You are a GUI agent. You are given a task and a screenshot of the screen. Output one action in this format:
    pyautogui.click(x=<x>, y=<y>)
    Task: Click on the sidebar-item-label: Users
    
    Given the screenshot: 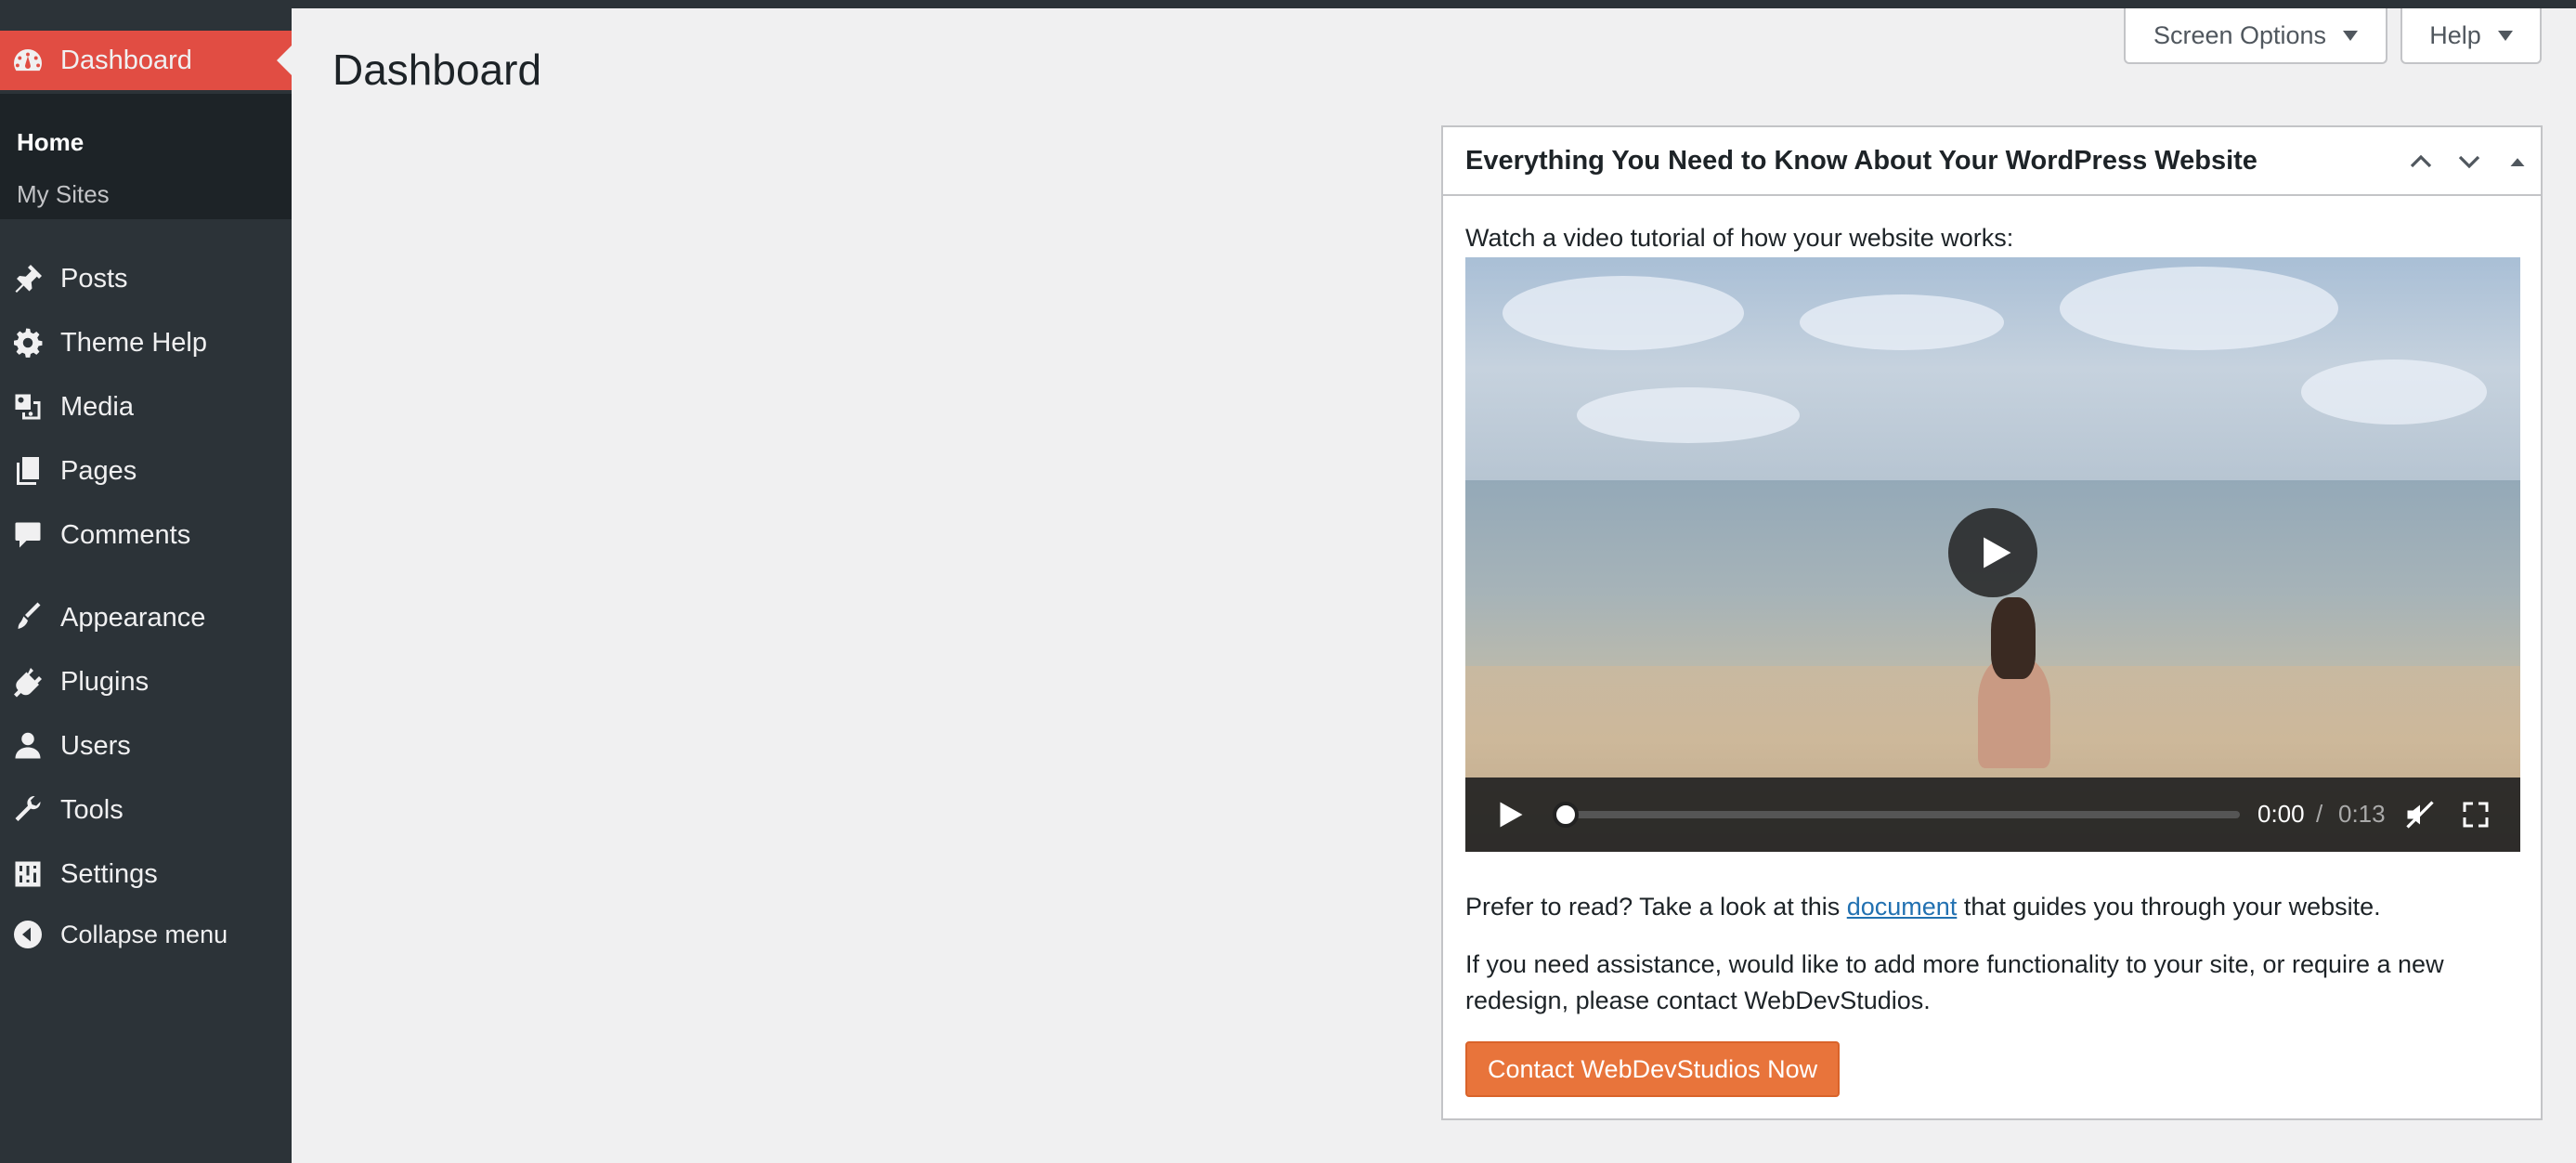 What is the action you would take?
    pyautogui.click(x=96, y=745)
    